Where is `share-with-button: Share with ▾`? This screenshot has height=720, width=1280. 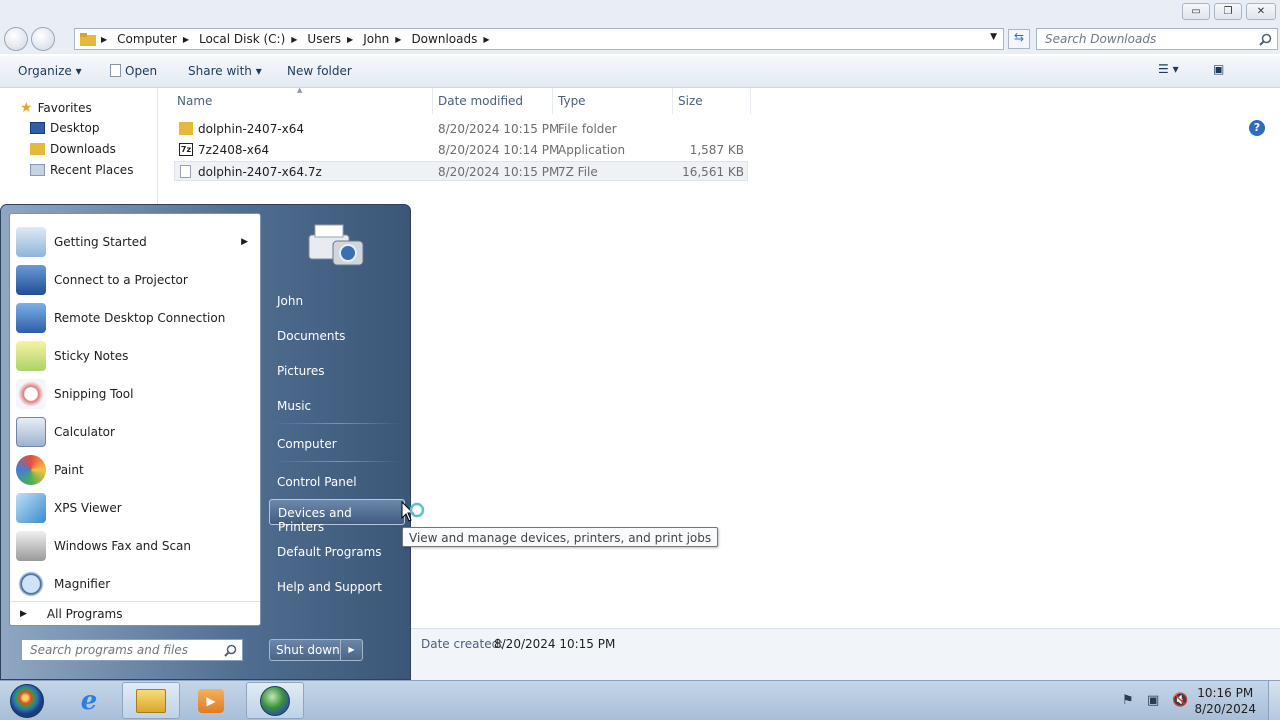 share-with-button: Share with ▾ is located at coordinates (225, 71).